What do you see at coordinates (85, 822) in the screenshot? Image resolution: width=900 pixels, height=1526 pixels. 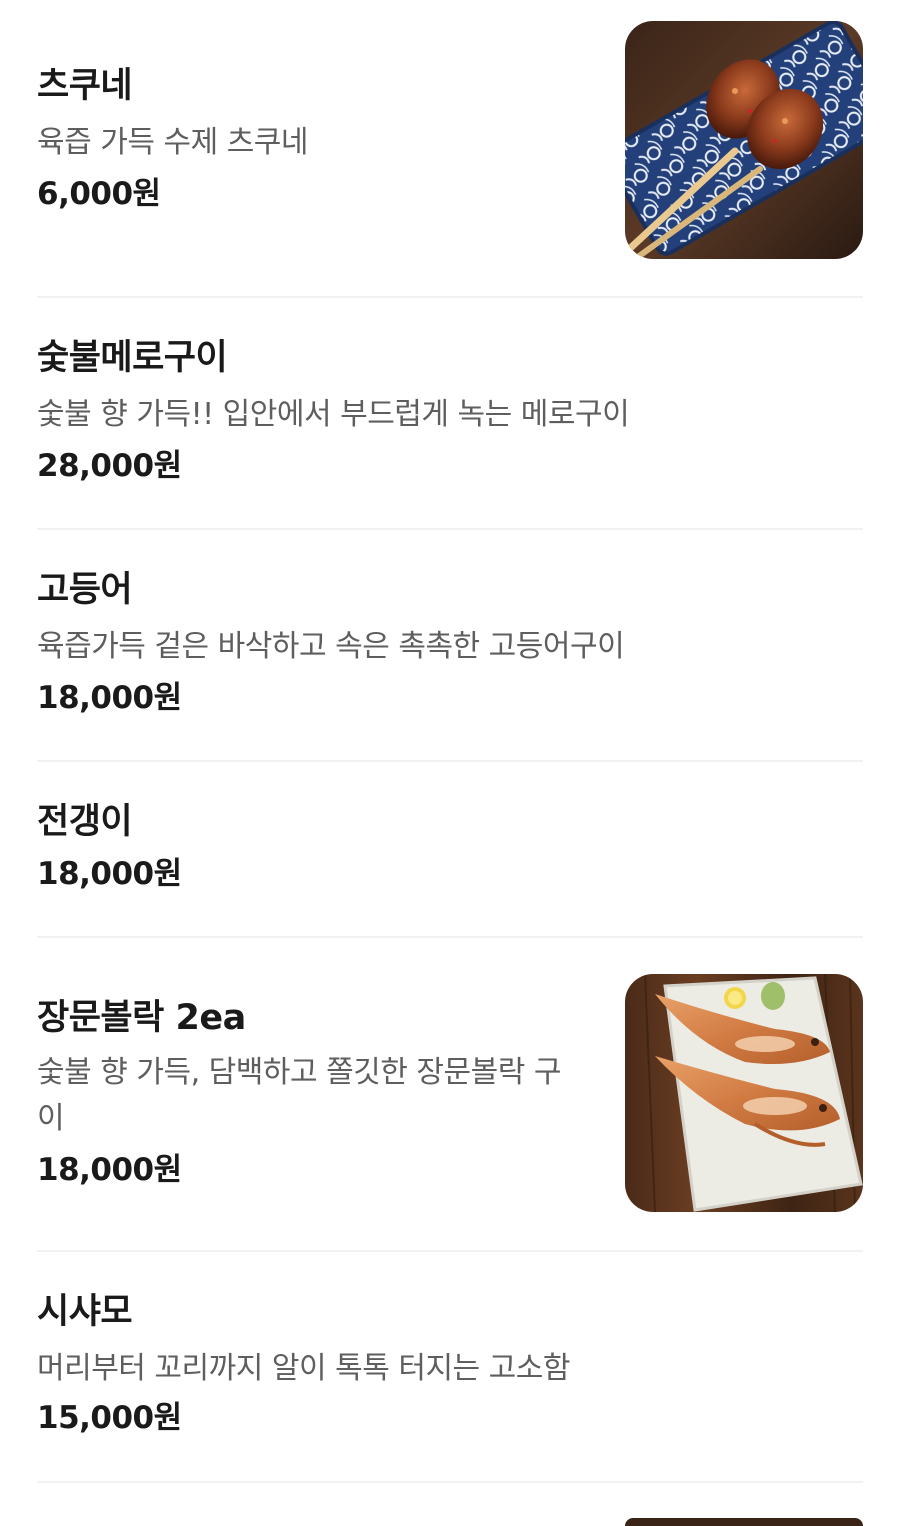 I see `menu-item-name: 전갱이` at bounding box center [85, 822].